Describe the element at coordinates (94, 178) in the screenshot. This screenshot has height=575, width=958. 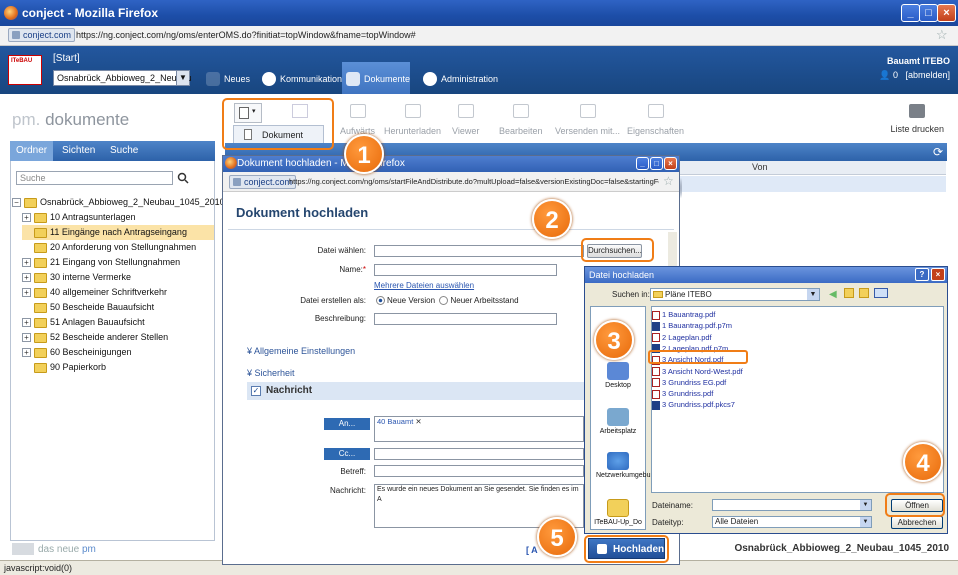
I see `search-input: Suche` at that location.